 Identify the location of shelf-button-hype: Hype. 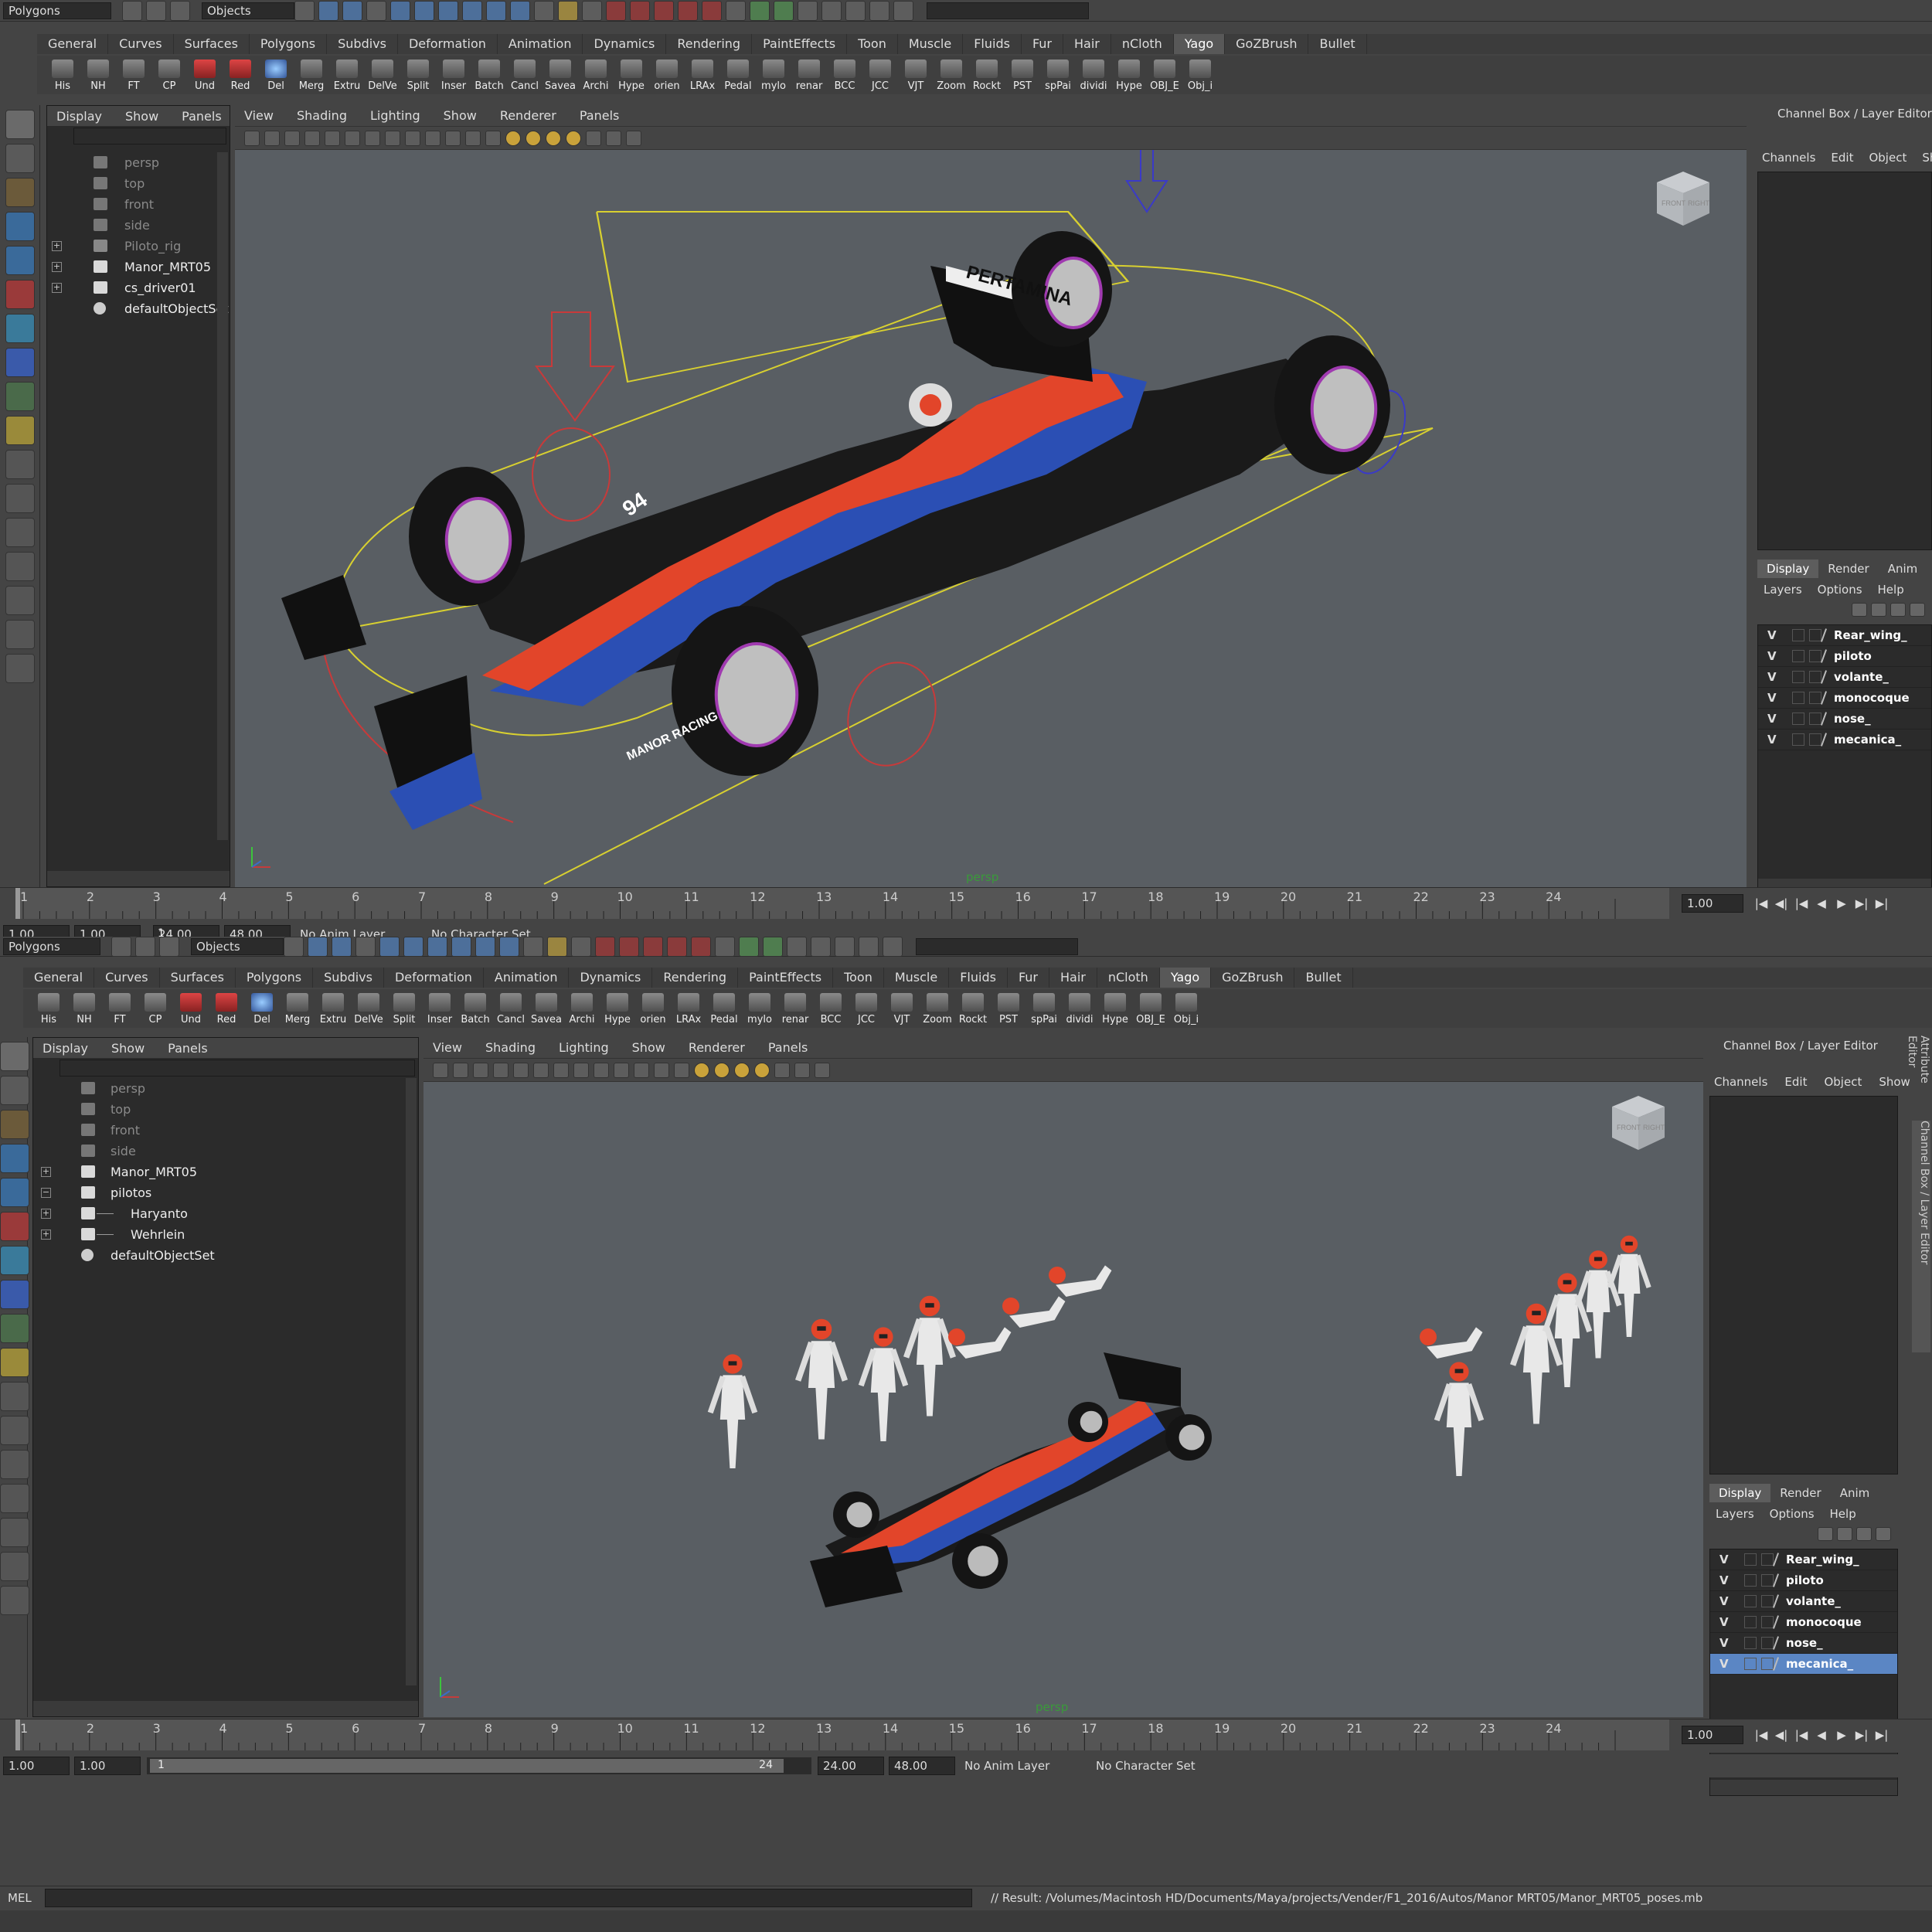
(617, 1009).